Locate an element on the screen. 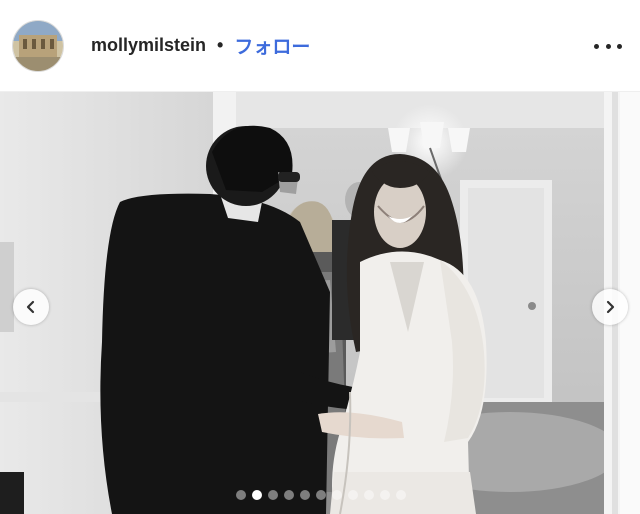  chevron-left-icon is located at coordinates (30, 307).